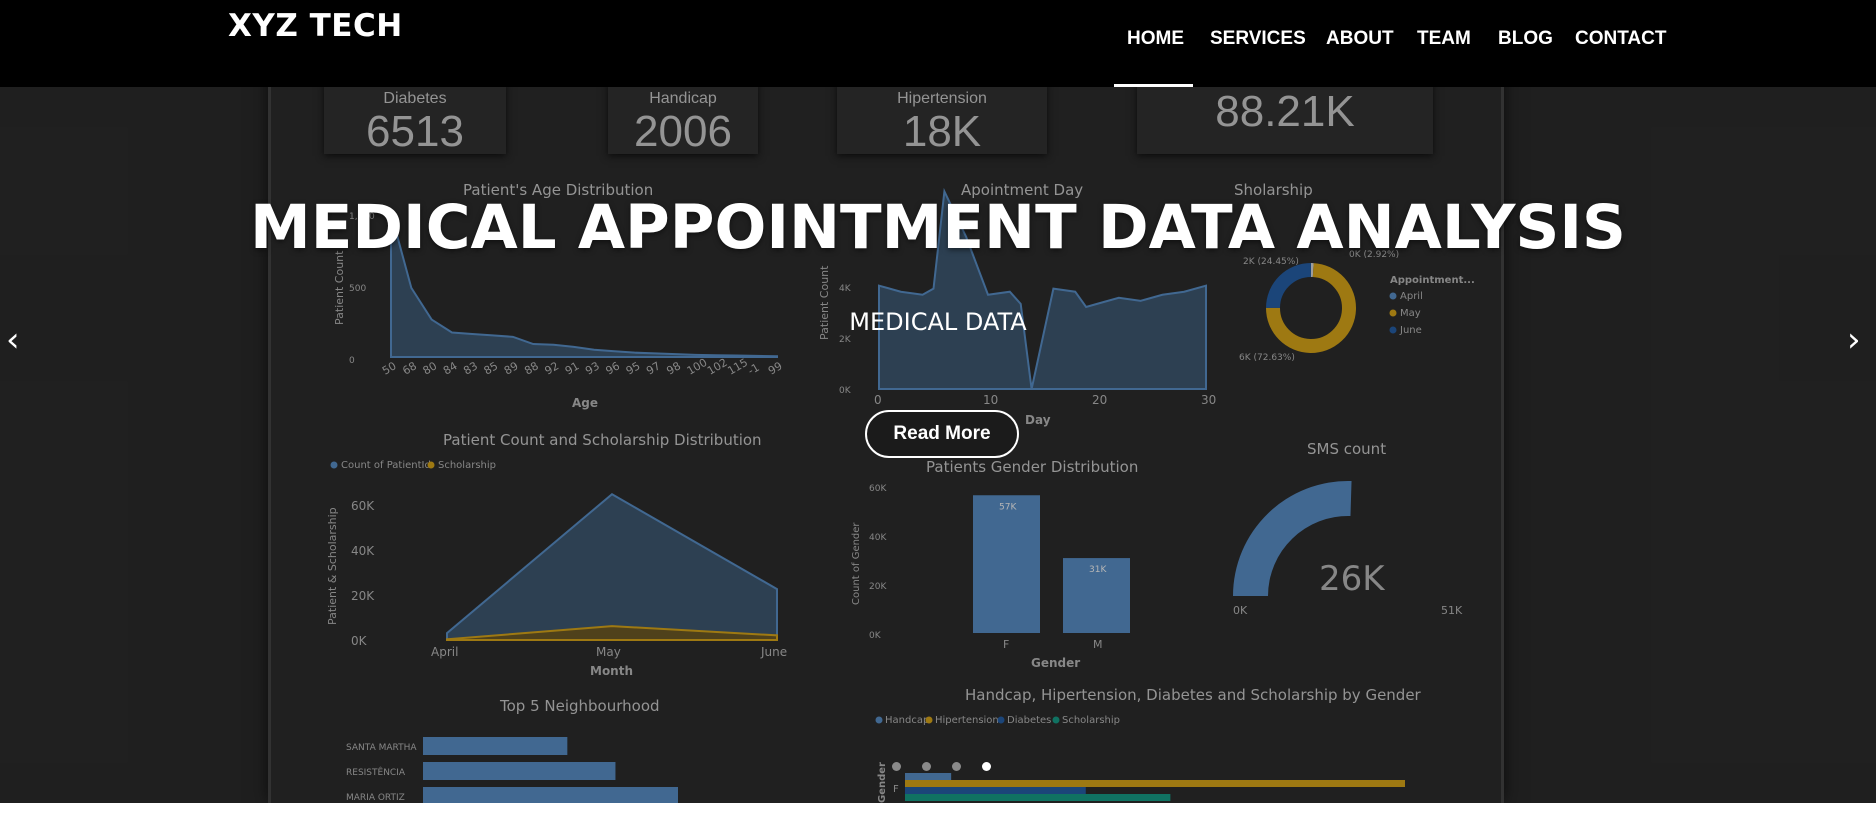 The height and width of the screenshot is (813, 1876). Describe the element at coordinates (875, 636) in the screenshot. I see `gender-ytick: 0K` at that location.